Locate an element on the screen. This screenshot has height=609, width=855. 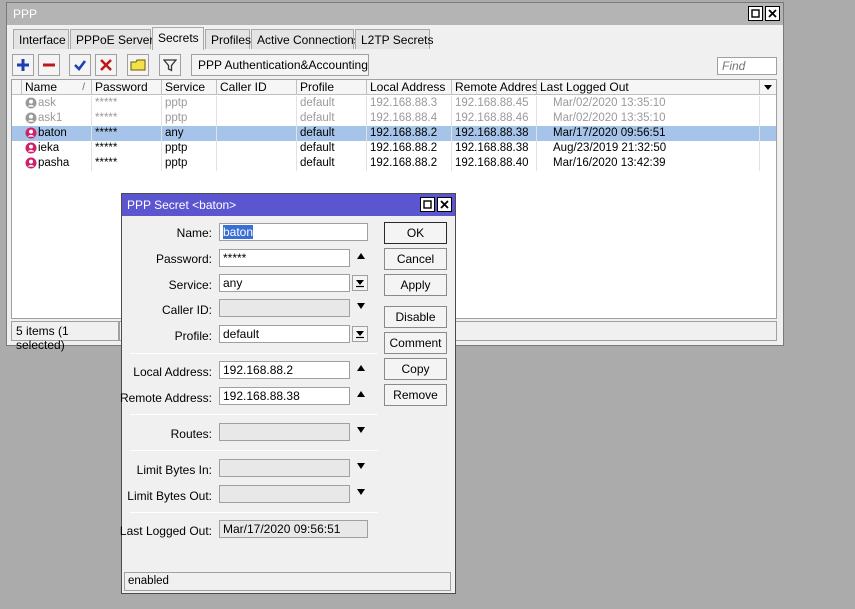
ok-button: OK is located at coordinates (415, 233).